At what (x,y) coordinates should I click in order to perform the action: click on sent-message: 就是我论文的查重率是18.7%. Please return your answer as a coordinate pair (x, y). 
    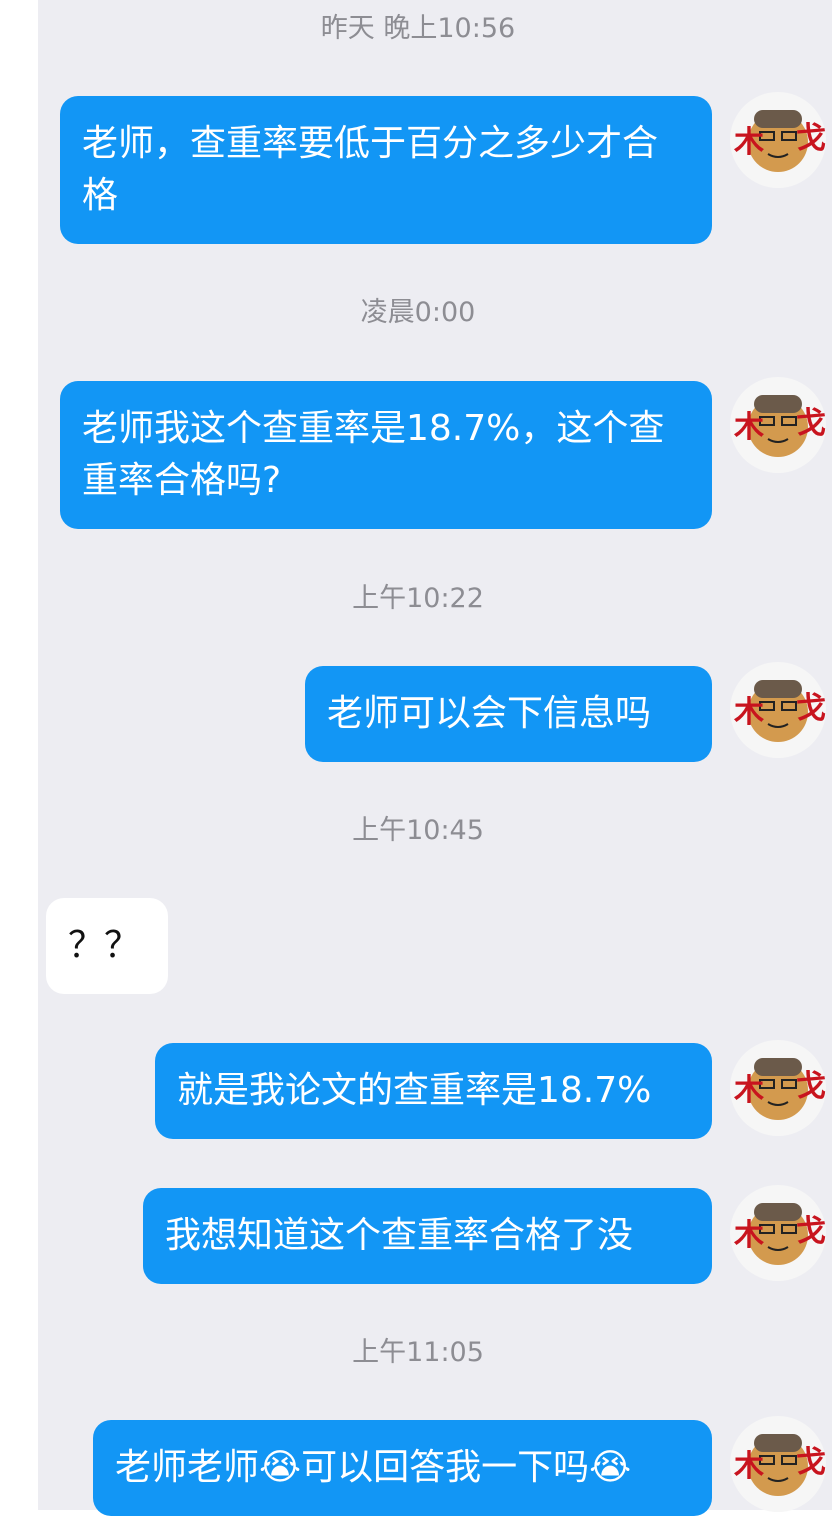
    Looking at the image, I should click on (433, 1091).